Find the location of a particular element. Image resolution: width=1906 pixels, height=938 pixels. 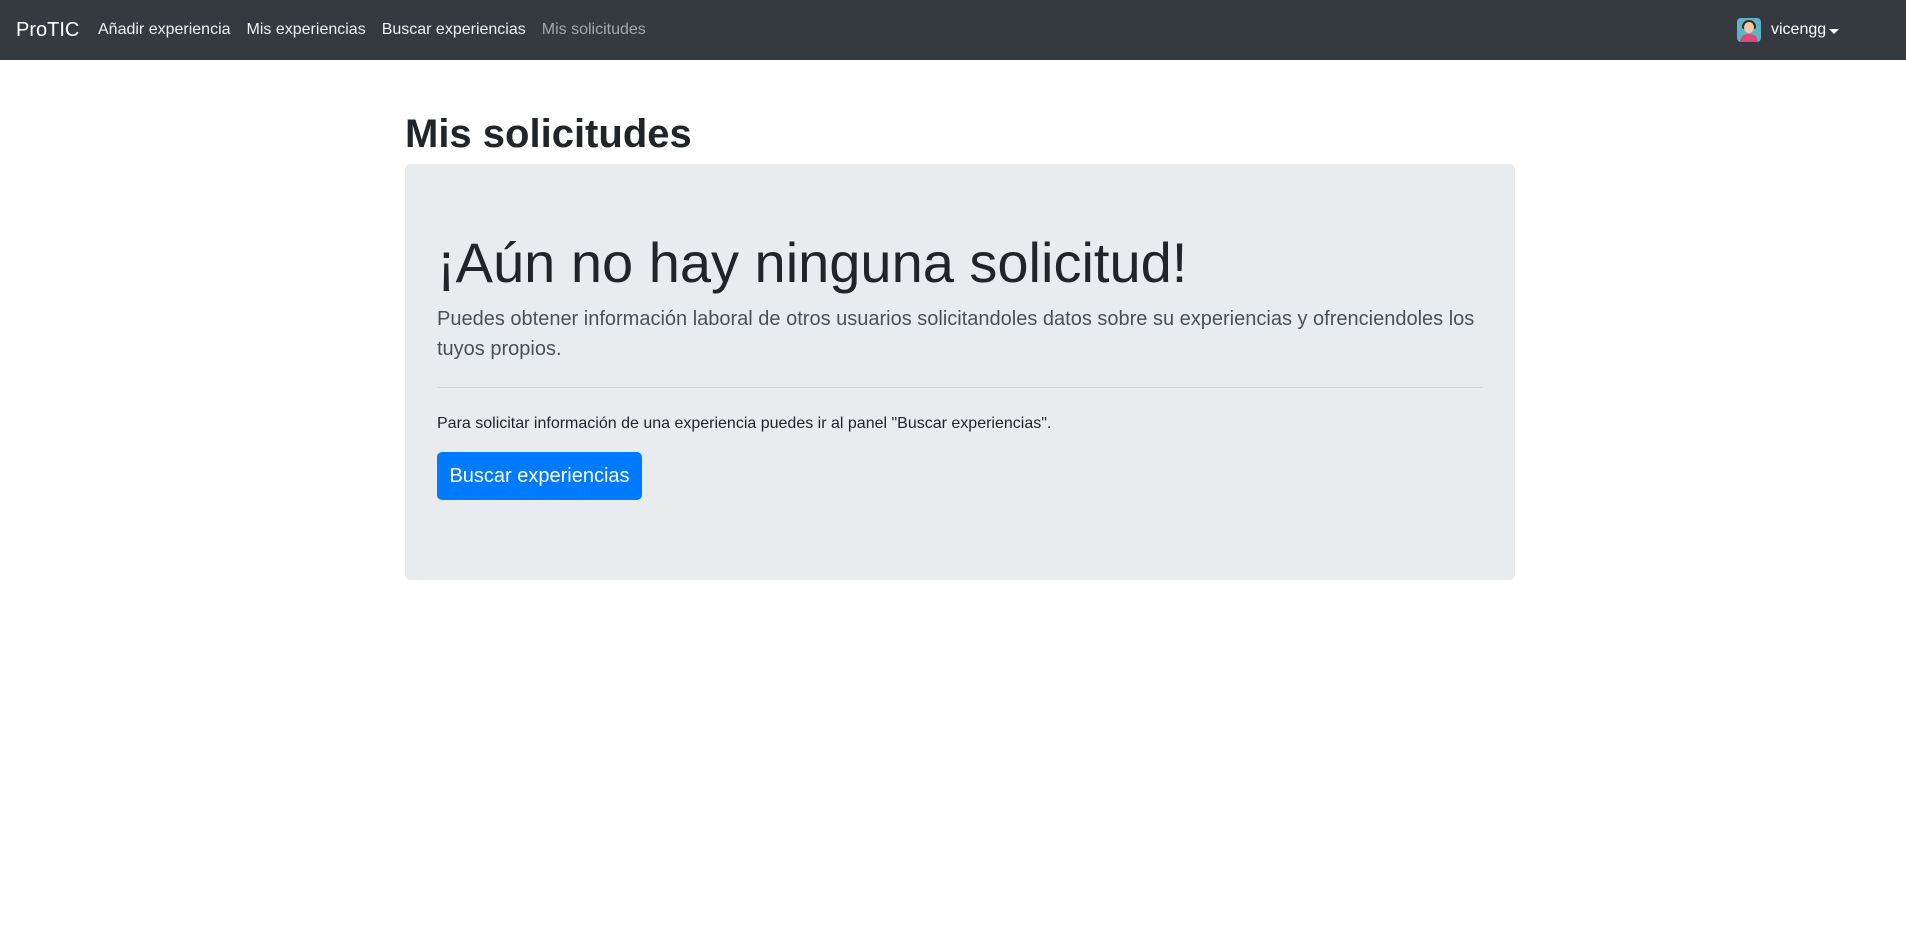

brand-link: ProTIC is located at coordinates (47, 30).